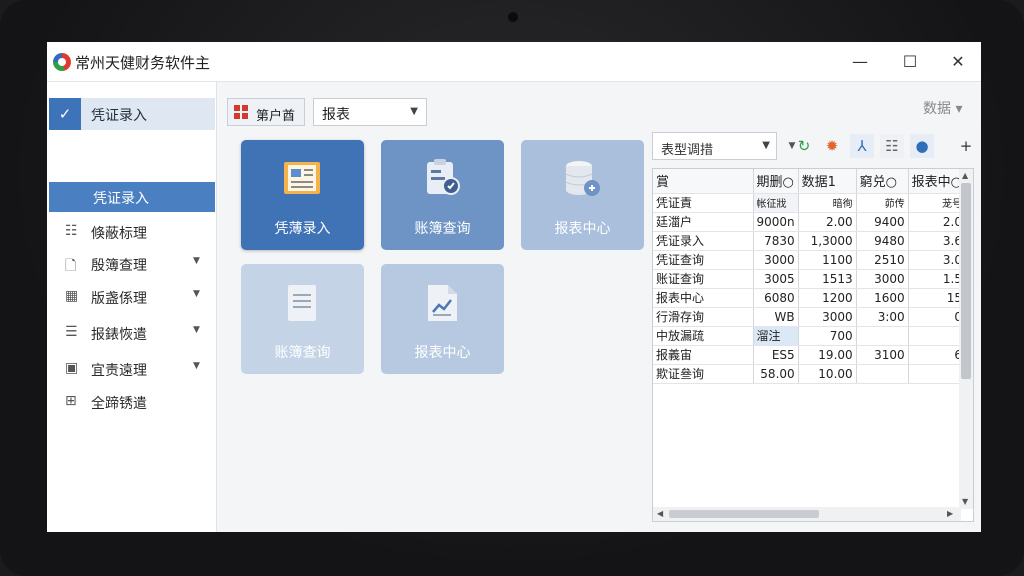 This screenshot has height=576, width=1024. I want to click on tile-voucher-entry: 凭薄录入, so click(302, 195).